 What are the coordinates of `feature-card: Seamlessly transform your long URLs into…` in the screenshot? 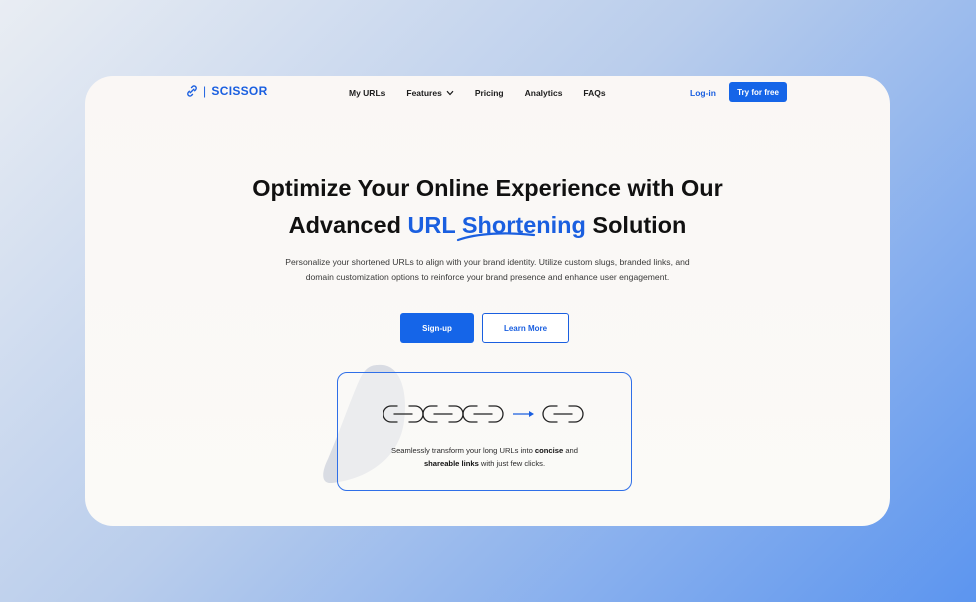 It's located at (484, 431).